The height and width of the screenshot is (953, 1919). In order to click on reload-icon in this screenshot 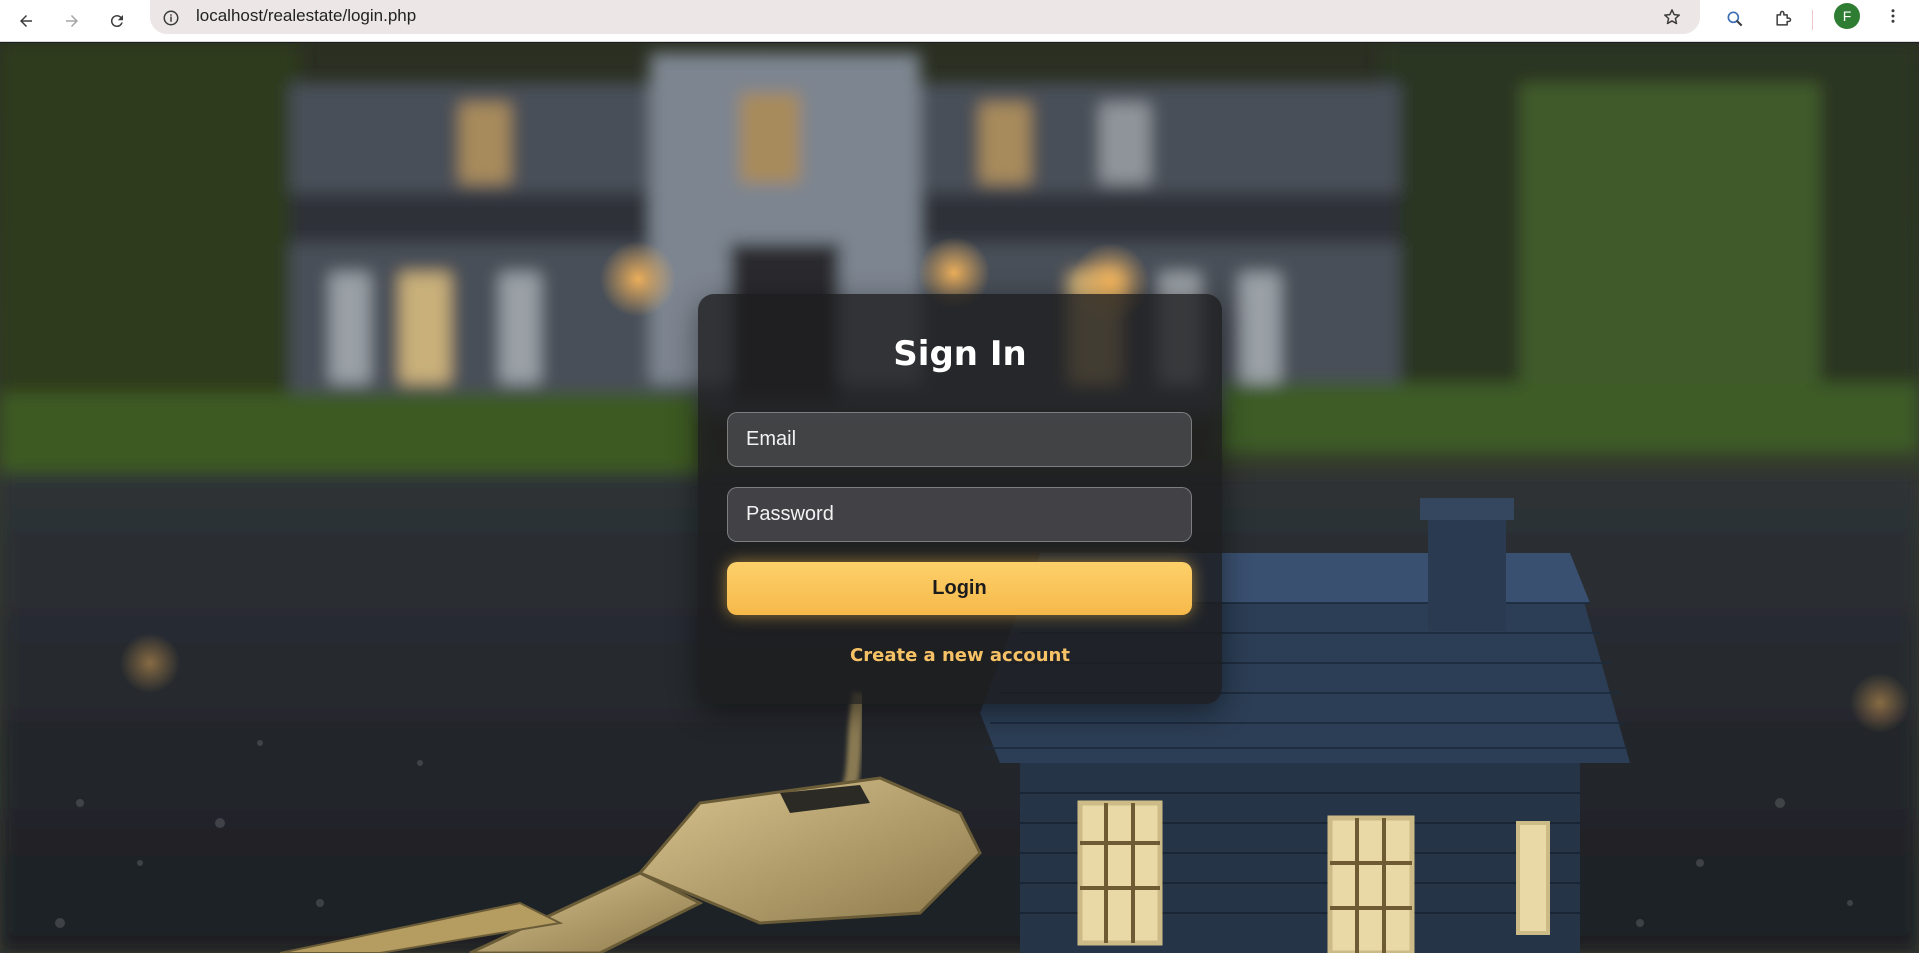, I will do `click(116, 21)`.